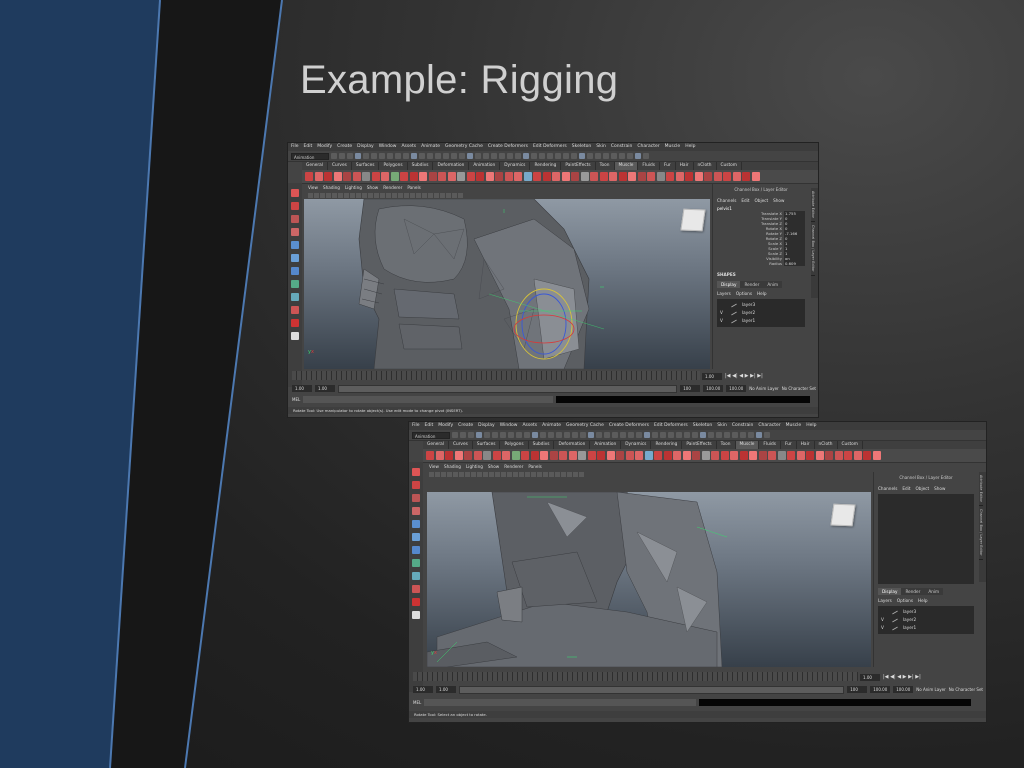 The width and height of the screenshot is (1024, 768). Describe the element at coordinates (324, 147) in the screenshot. I see `menu-item: Modify` at that location.